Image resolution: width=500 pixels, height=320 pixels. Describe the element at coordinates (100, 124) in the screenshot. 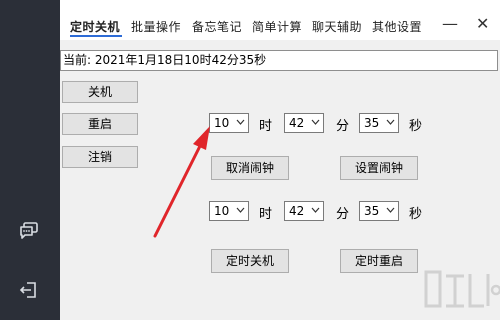

I see `restart-button: 重启` at that location.